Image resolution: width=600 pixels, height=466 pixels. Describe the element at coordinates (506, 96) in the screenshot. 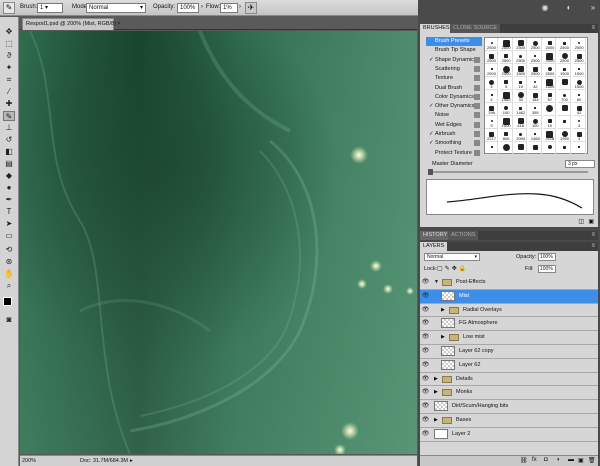

I see `brush-preset: 1462` at that location.